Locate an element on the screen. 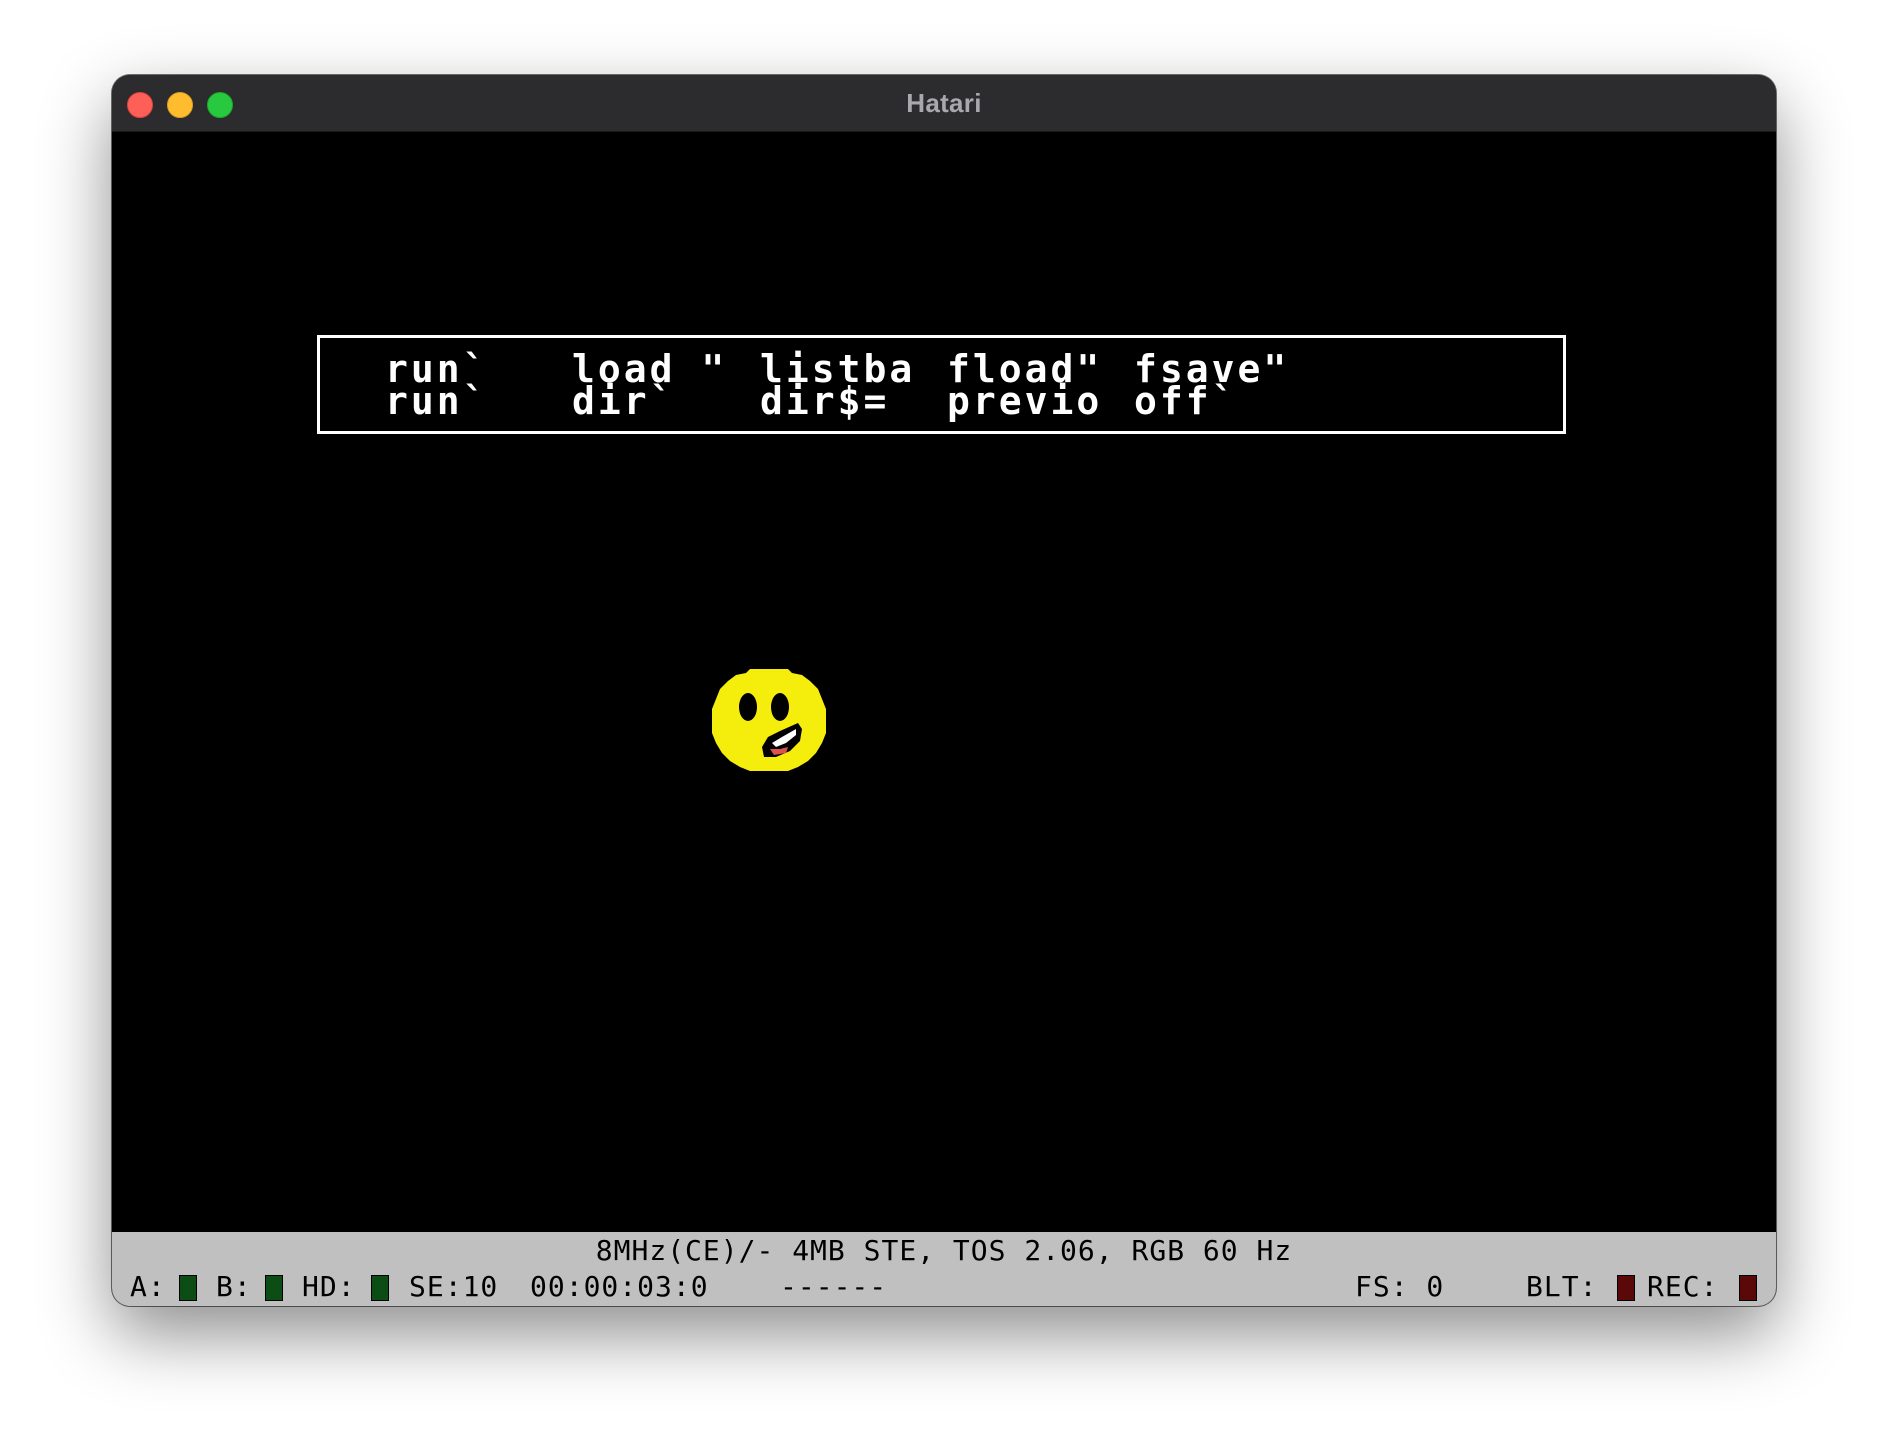  function-key-row-1: run` load " listba fload" fsave" is located at coordinates (941, 369).